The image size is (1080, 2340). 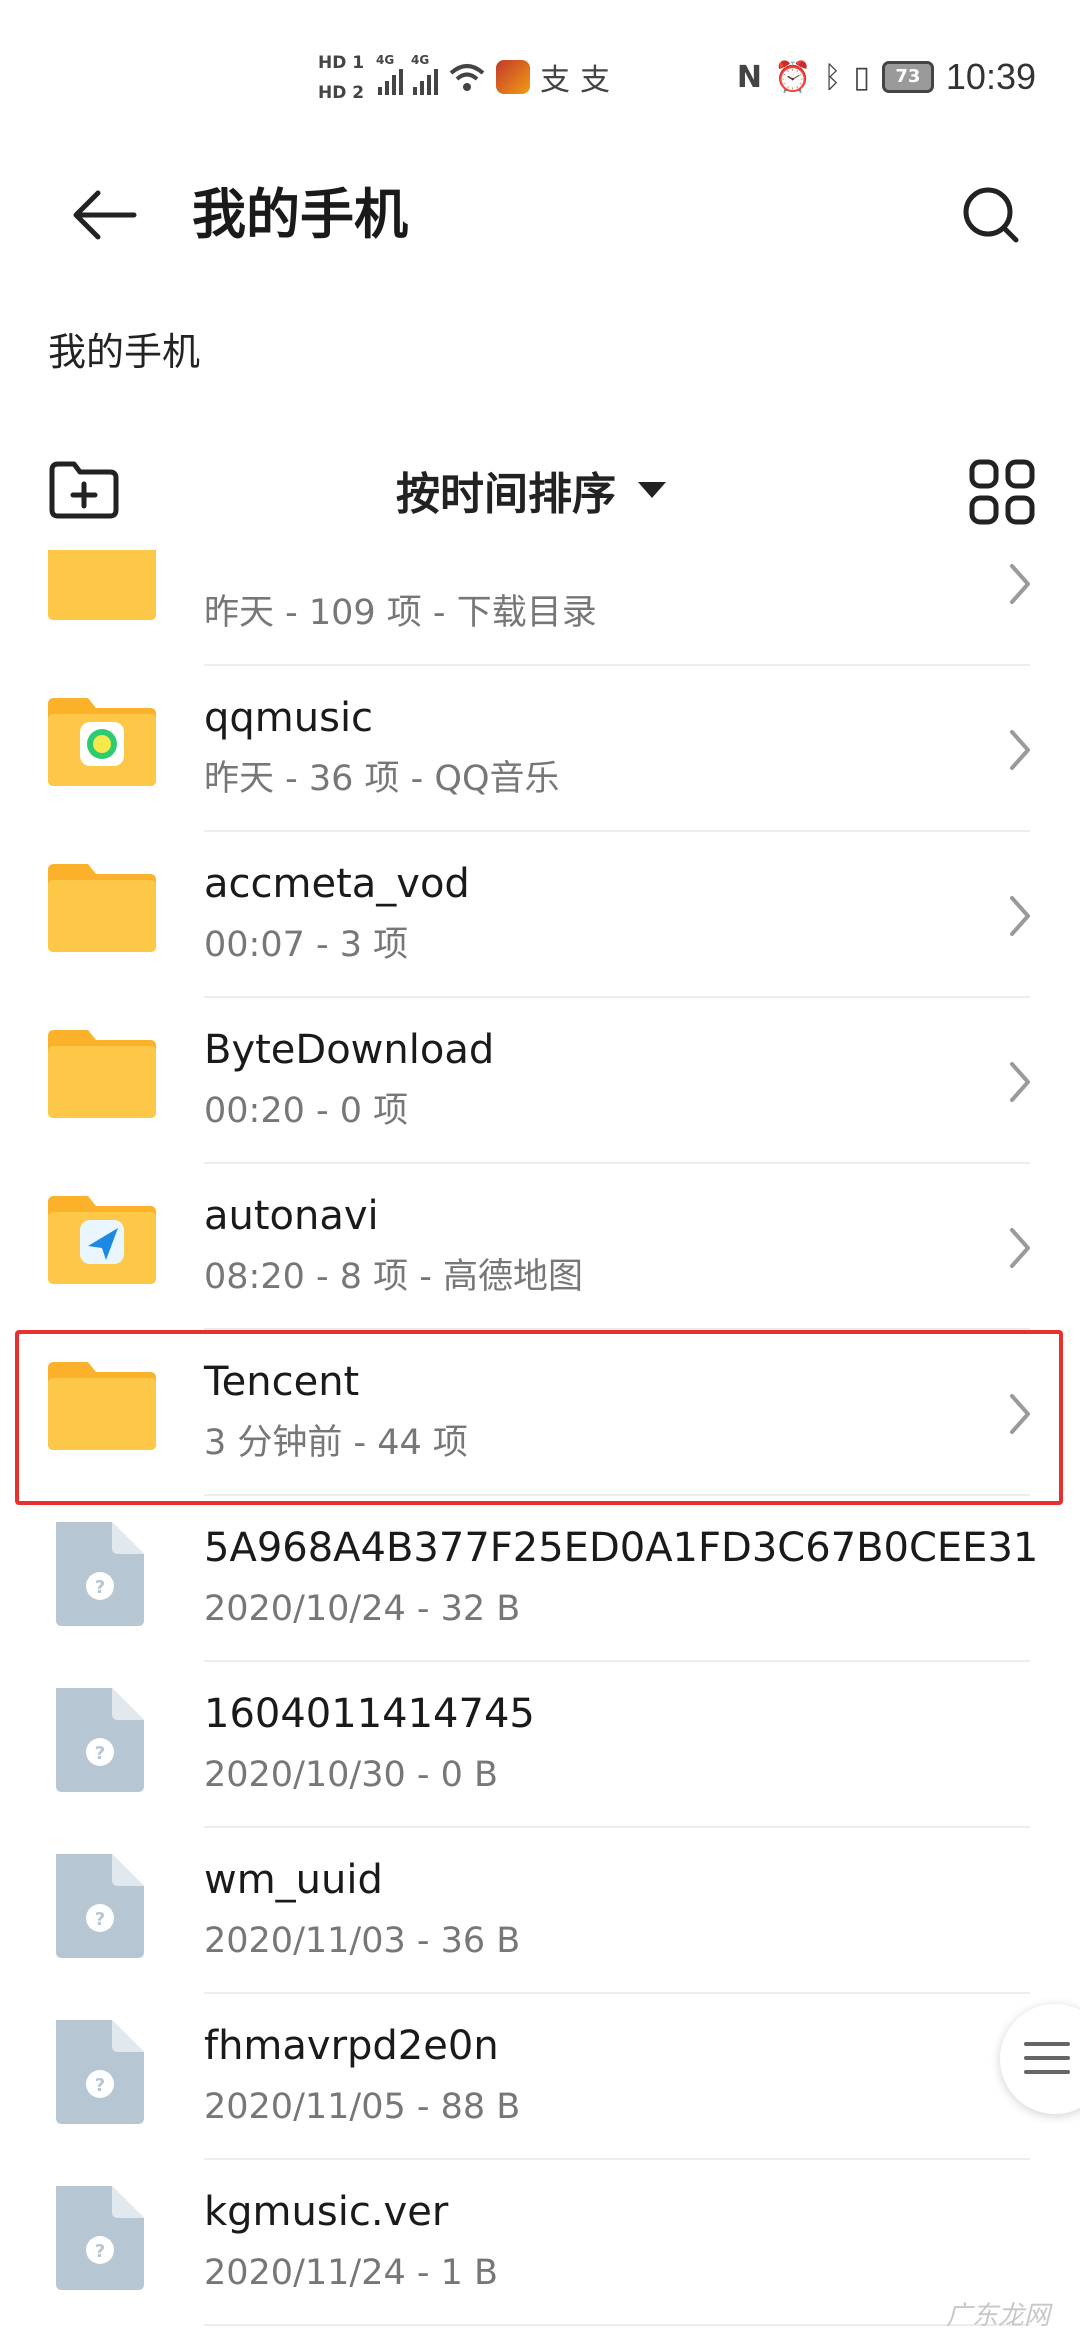 What do you see at coordinates (394, 1277) in the screenshot?
I see `item-meta: 08:20 - 8 项 - 高德地图` at bounding box center [394, 1277].